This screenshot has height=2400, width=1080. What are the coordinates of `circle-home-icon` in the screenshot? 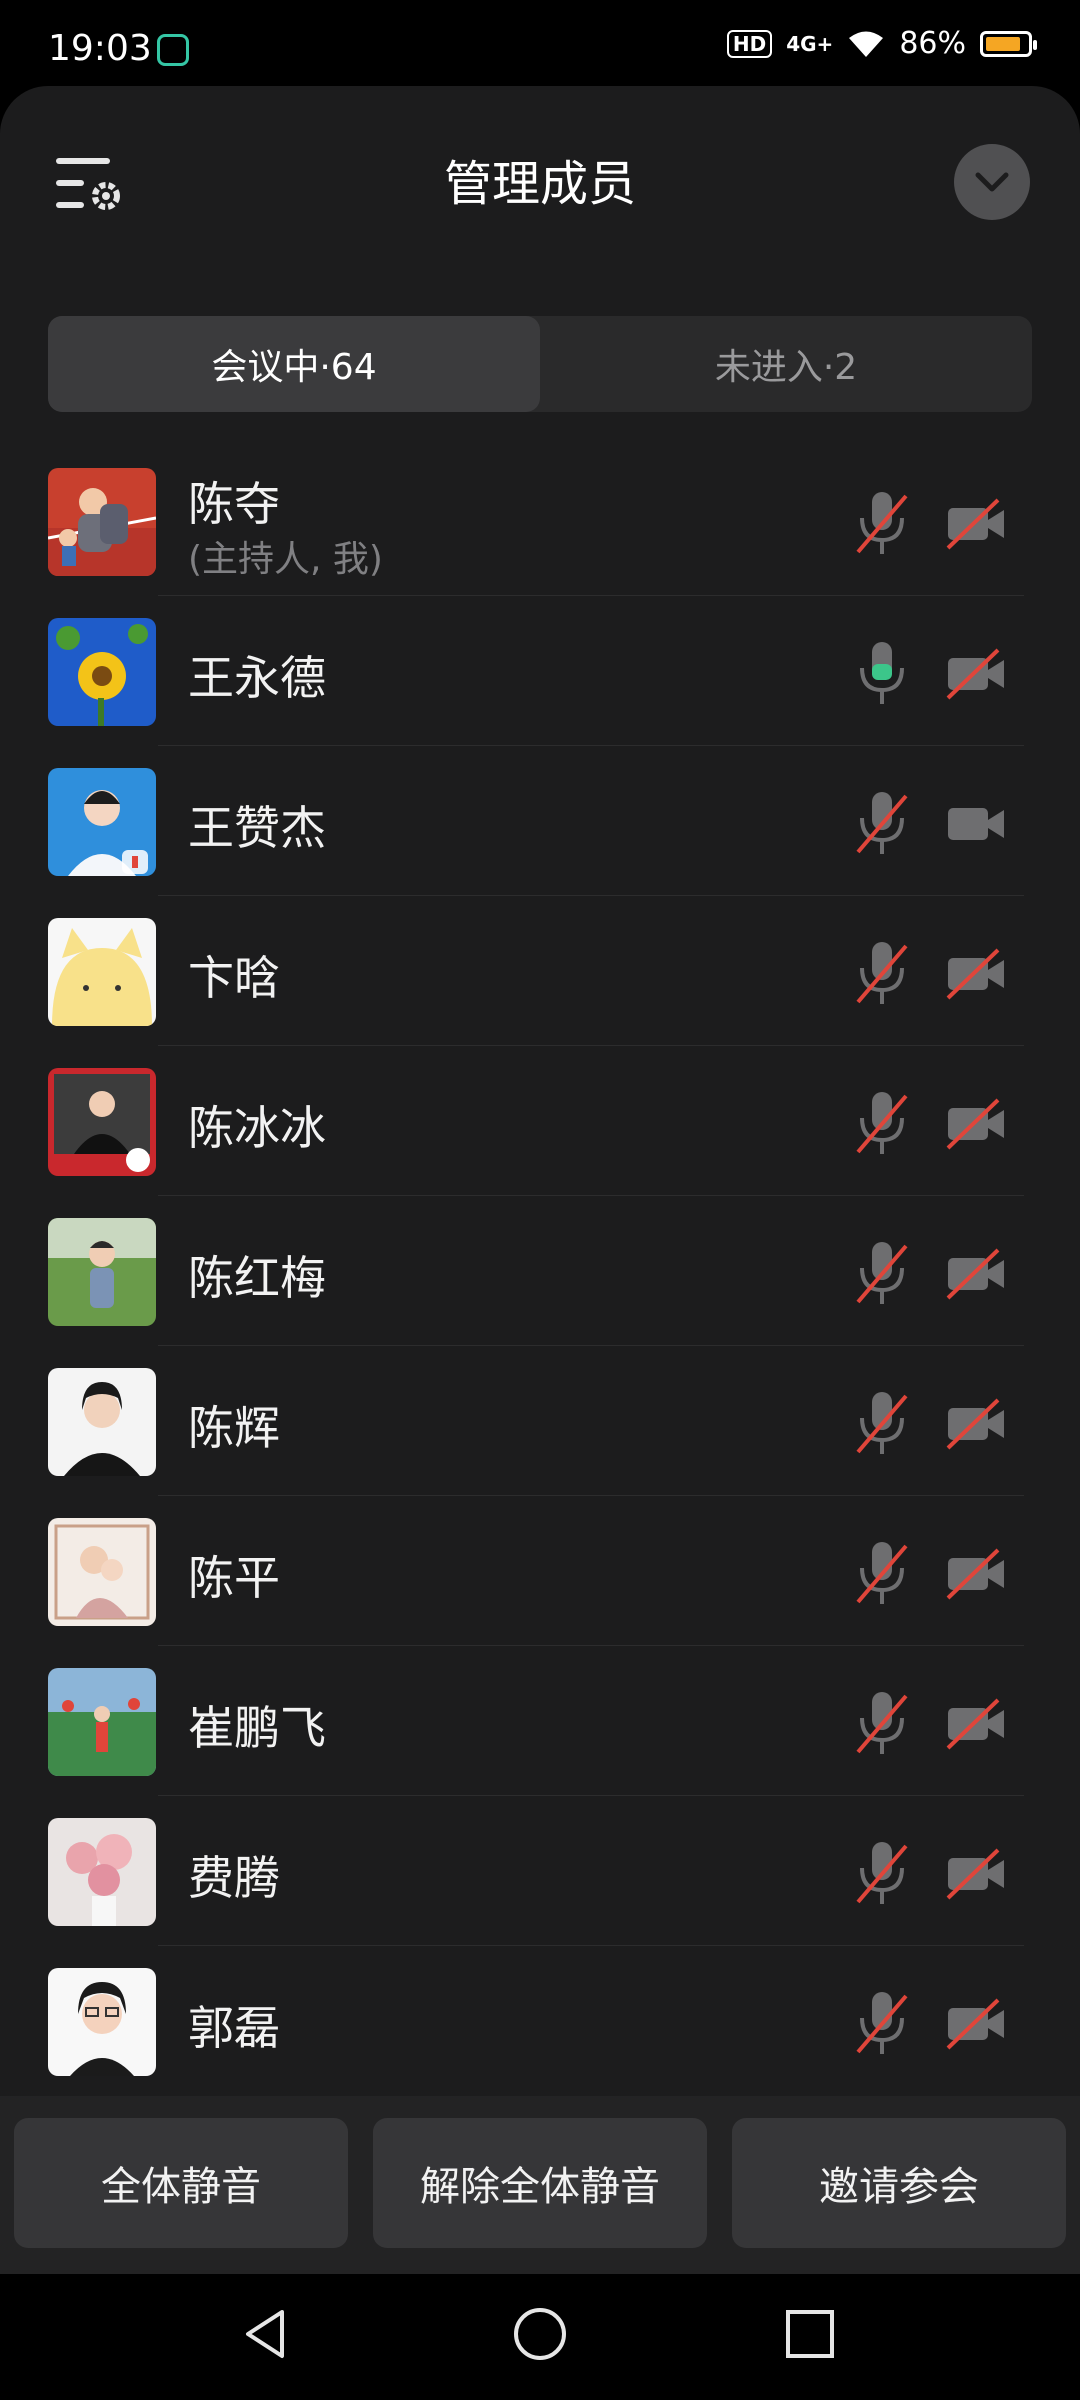 It's located at (540, 2334).